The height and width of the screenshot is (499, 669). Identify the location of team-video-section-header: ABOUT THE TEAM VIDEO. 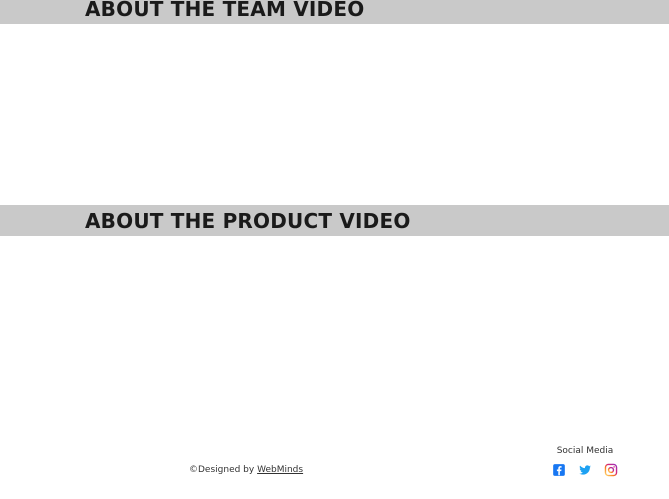
(334, 12).